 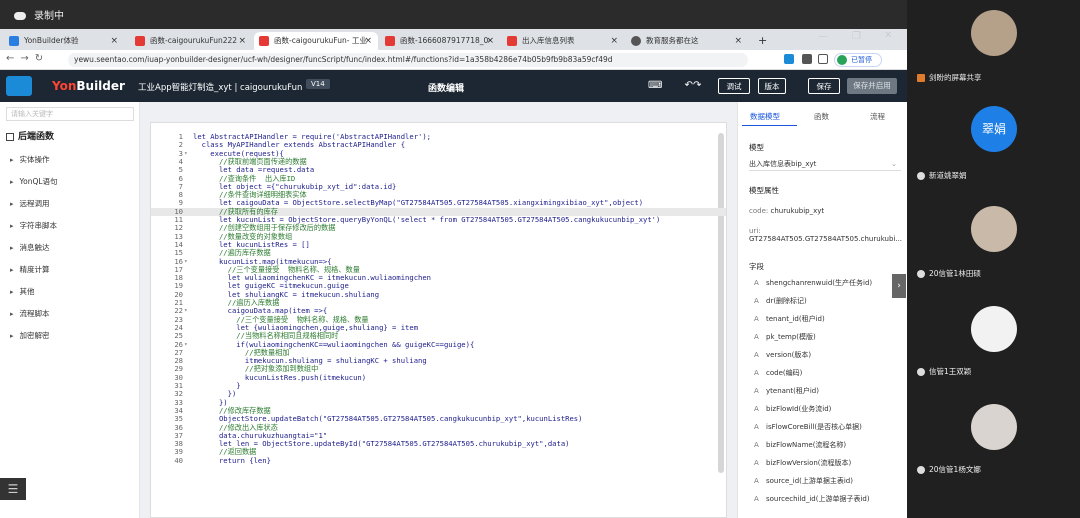 I want to click on model-field: Acode(编码), so click(x=778, y=373).